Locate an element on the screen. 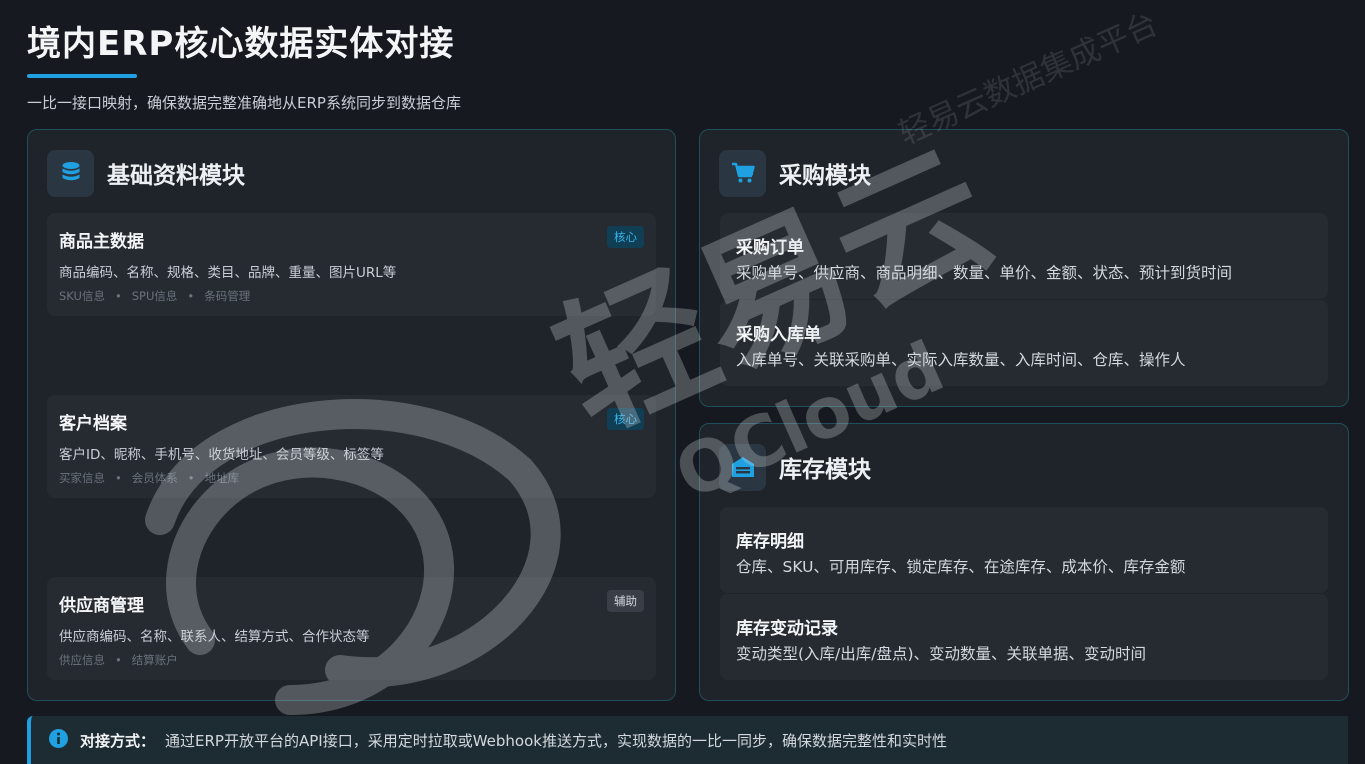 The width and height of the screenshot is (1365, 764). purchase-module-title: 采购模块 is located at coordinates (825, 176).